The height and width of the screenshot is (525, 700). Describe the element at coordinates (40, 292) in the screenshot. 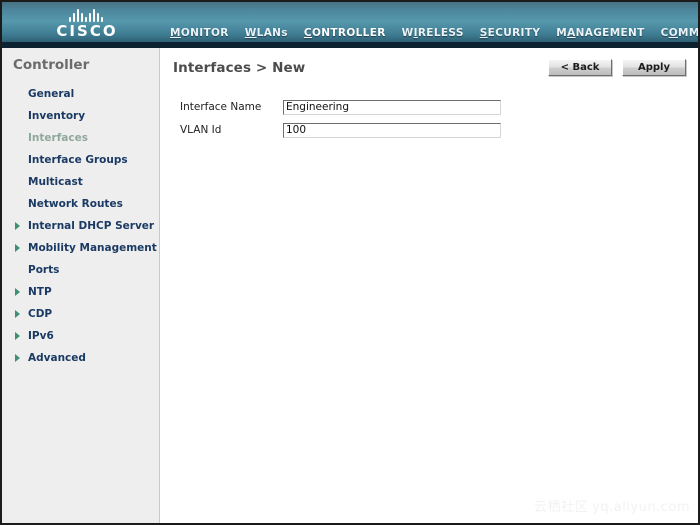

I see `sidebar-item-label: NTP` at that location.